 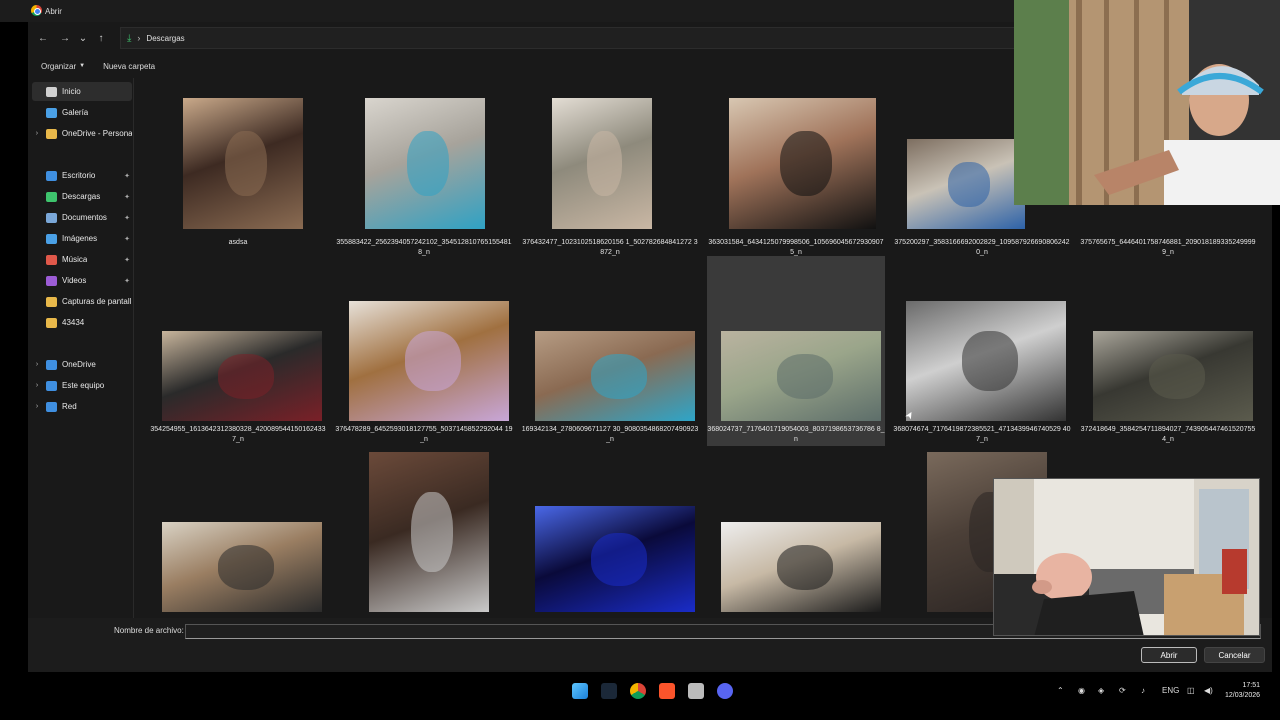 What do you see at coordinates (1251, 685) in the screenshot?
I see `clock-time: 17:51` at bounding box center [1251, 685].